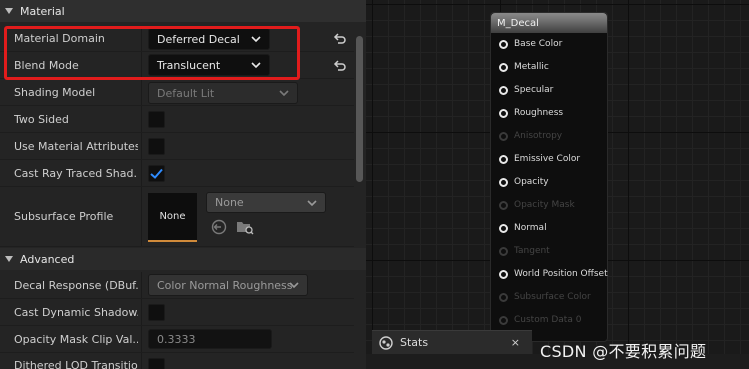 The height and width of the screenshot is (369, 749). Describe the element at coordinates (549, 23) in the screenshot. I see `node-title: M_Decal` at that location.